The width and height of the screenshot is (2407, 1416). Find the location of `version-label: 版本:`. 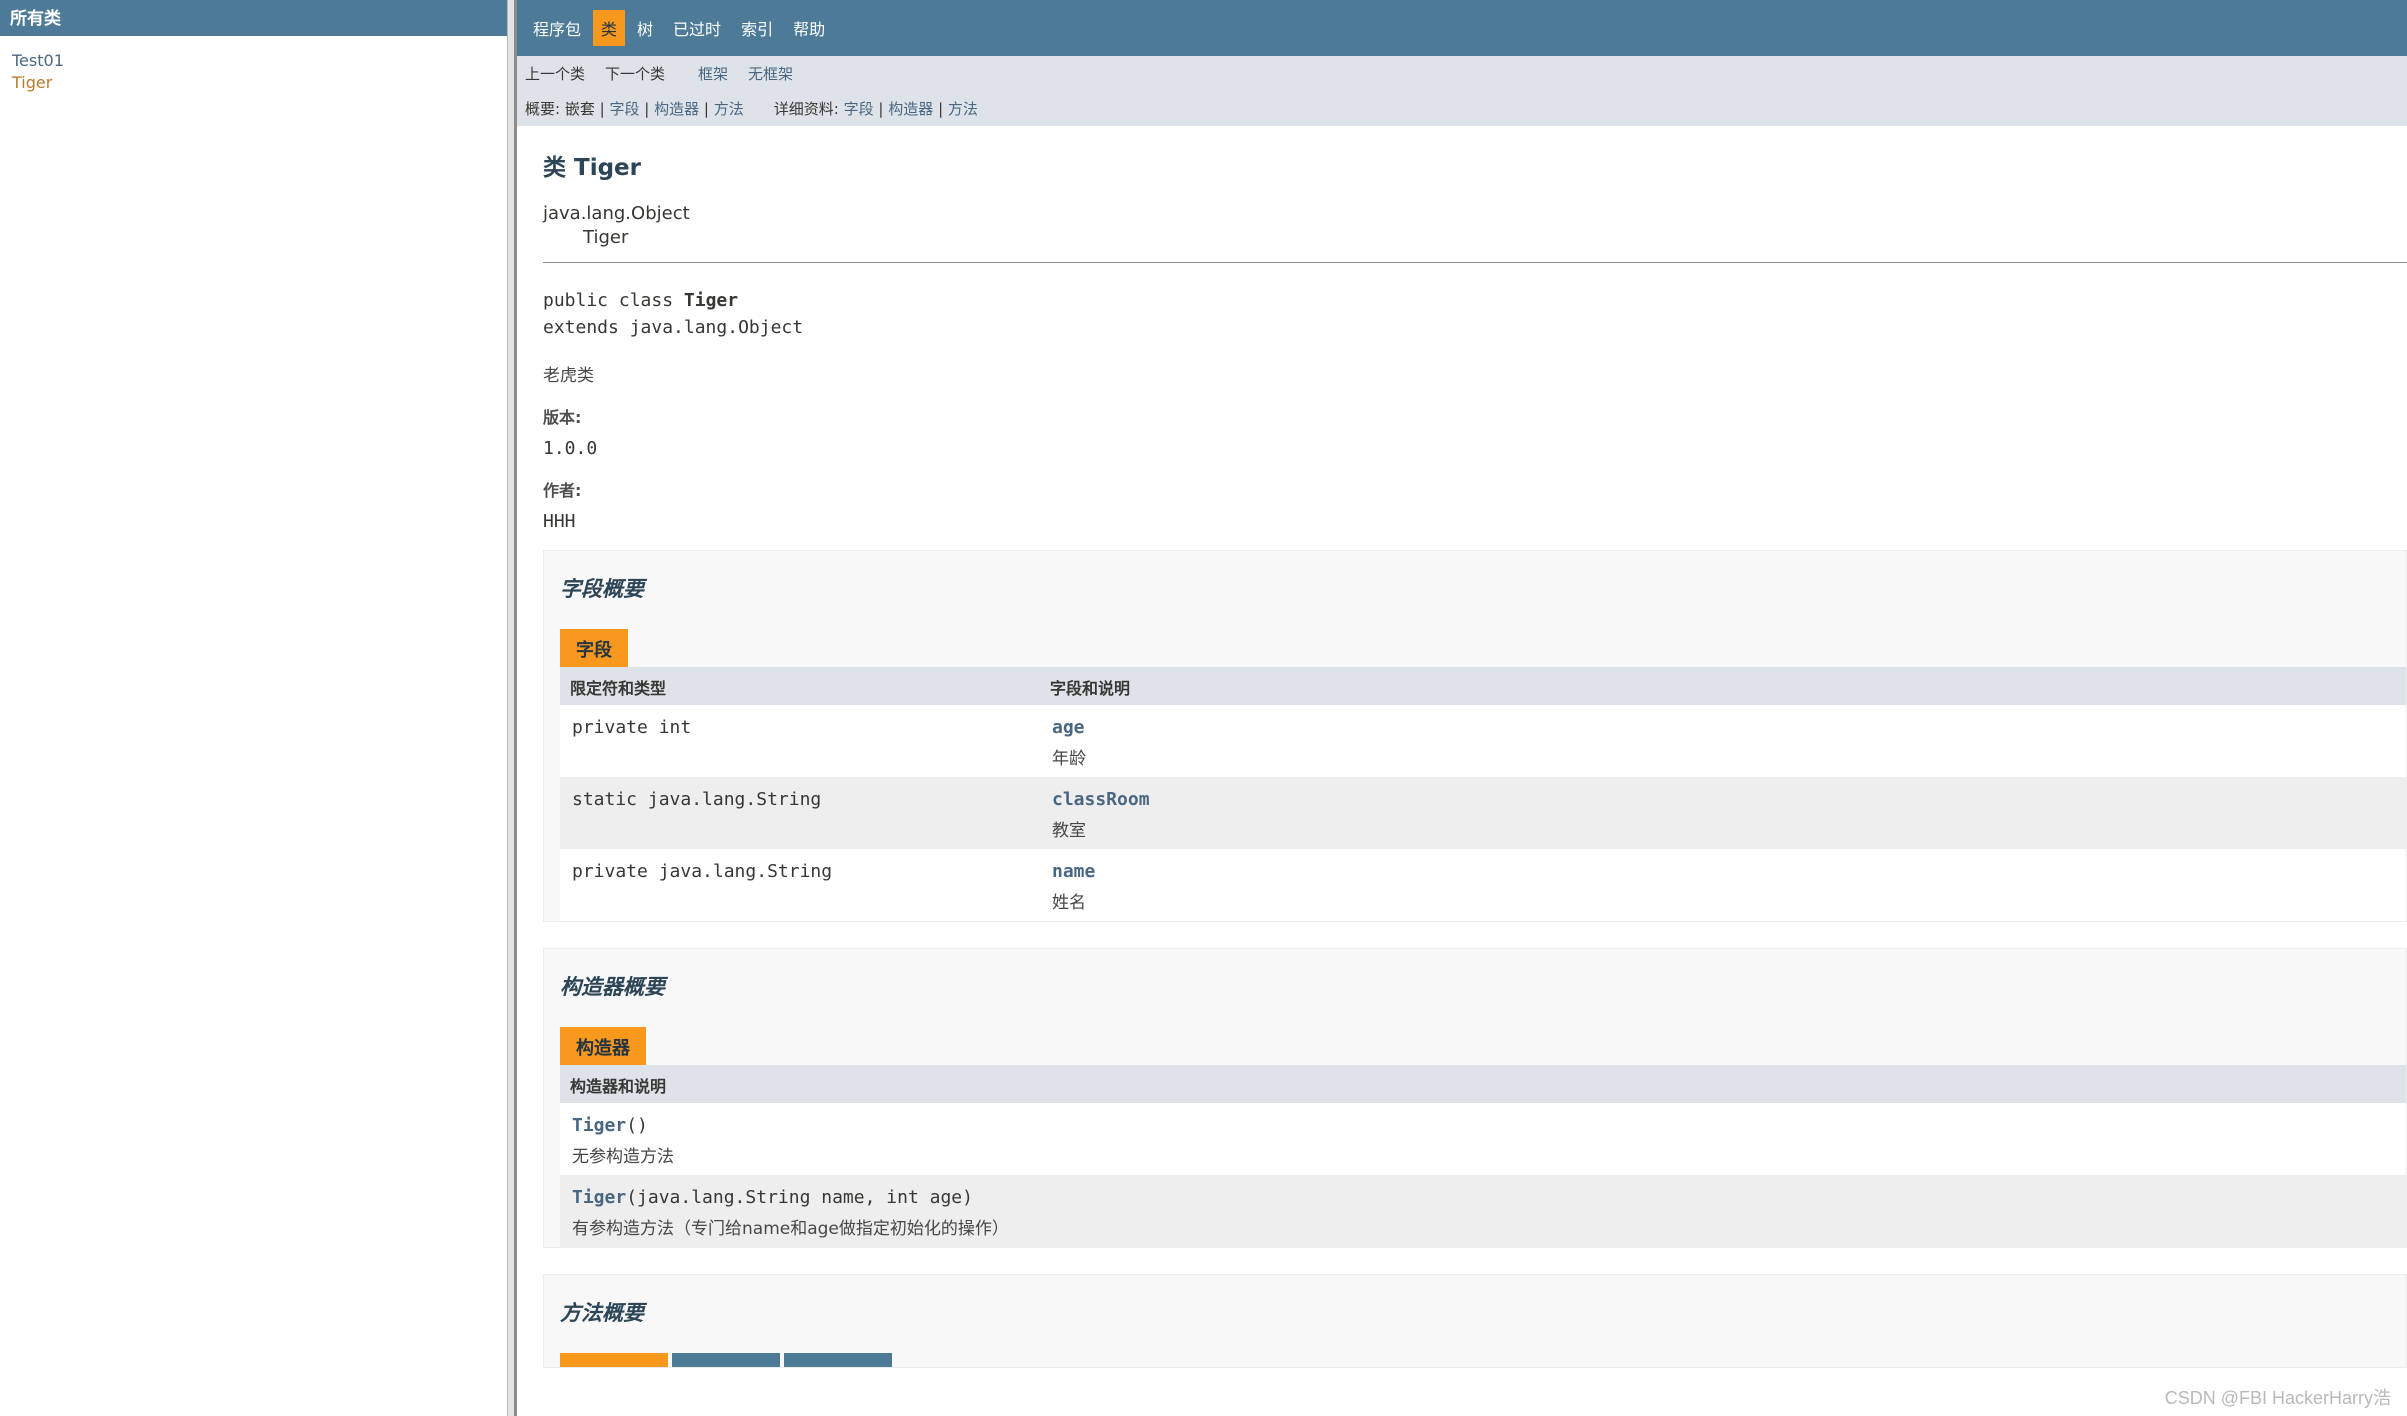

version-label: 版本: is located at coordinates (562, 417).